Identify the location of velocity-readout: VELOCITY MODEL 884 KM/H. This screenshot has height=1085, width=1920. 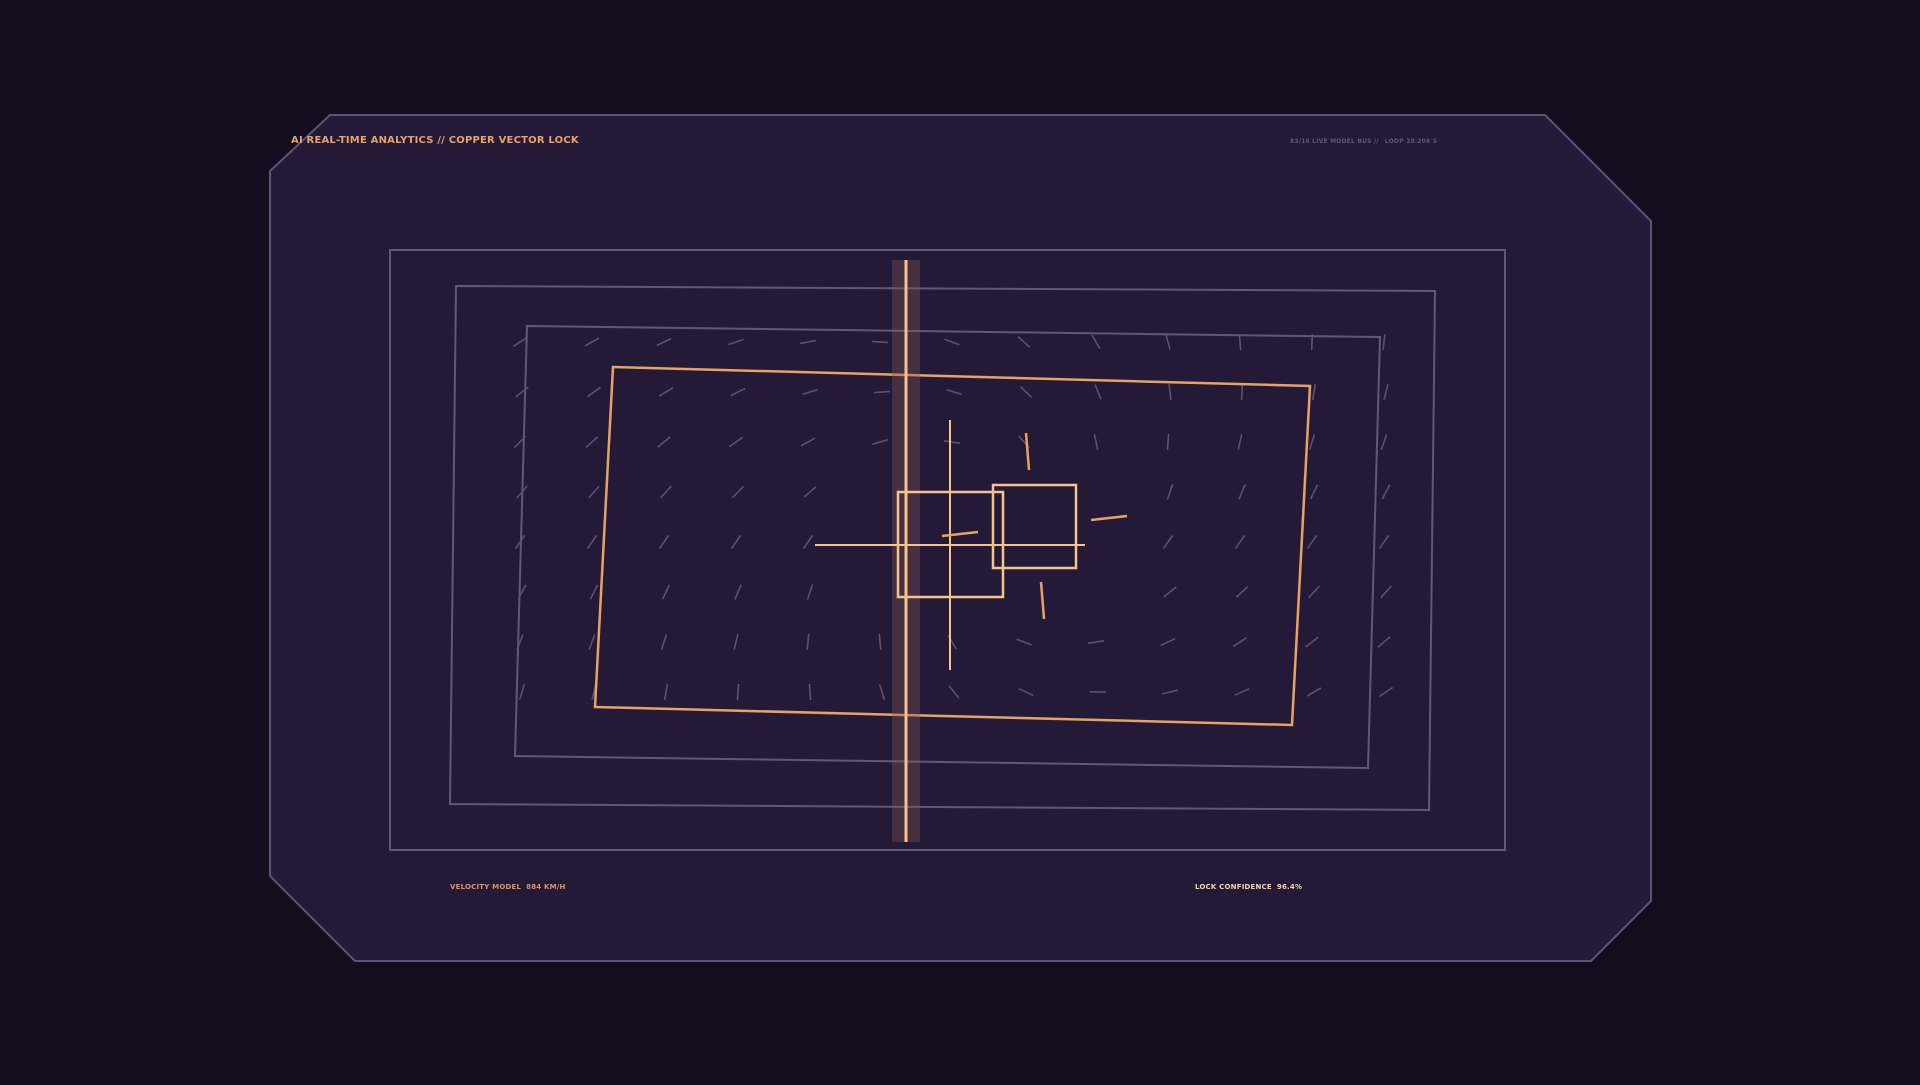
(508, 887).